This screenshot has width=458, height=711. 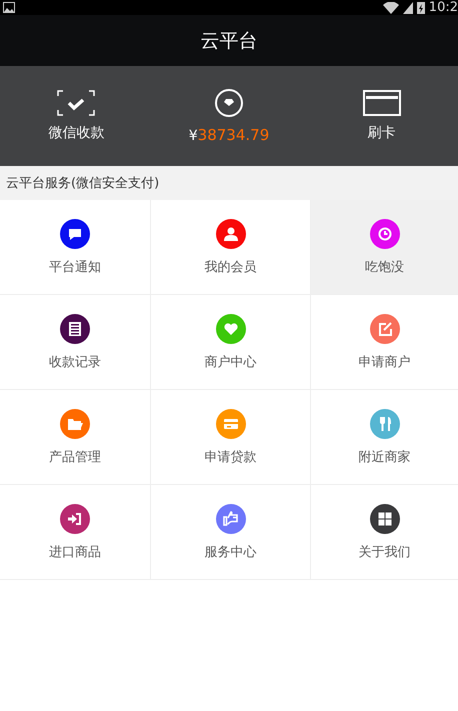 I want to click on status-time: 10:2, so click(x=443, y=7).